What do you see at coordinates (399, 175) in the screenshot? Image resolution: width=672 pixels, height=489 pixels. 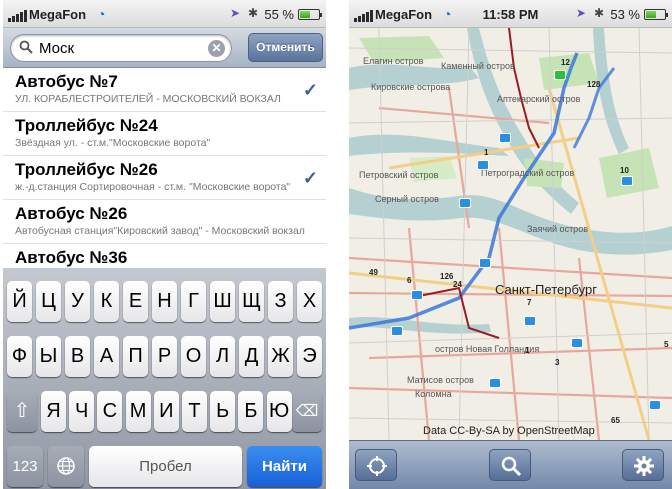 I see `map-label: Петровский остров` at bounding box center [399, 175].